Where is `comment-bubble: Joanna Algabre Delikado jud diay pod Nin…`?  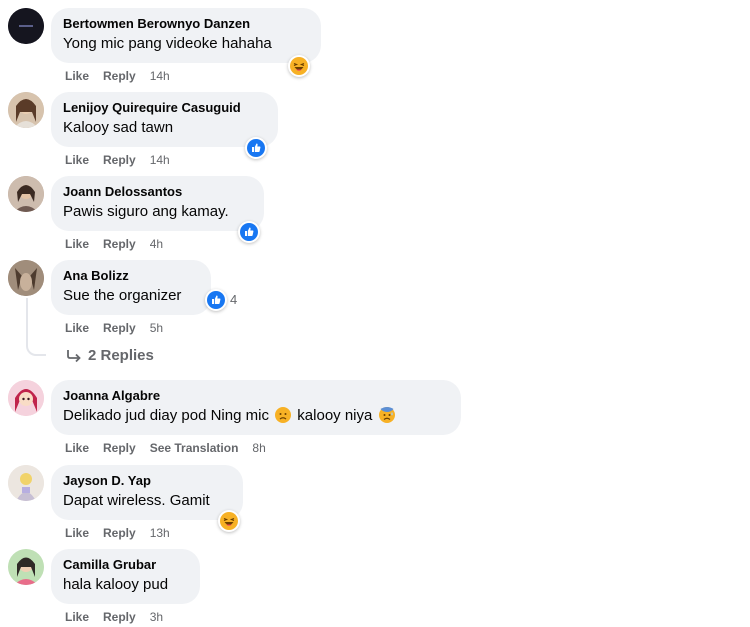
comment-bubble: Joanna Algabre Delikado jud diay pod Nin… is located at coordinates (256, 407).